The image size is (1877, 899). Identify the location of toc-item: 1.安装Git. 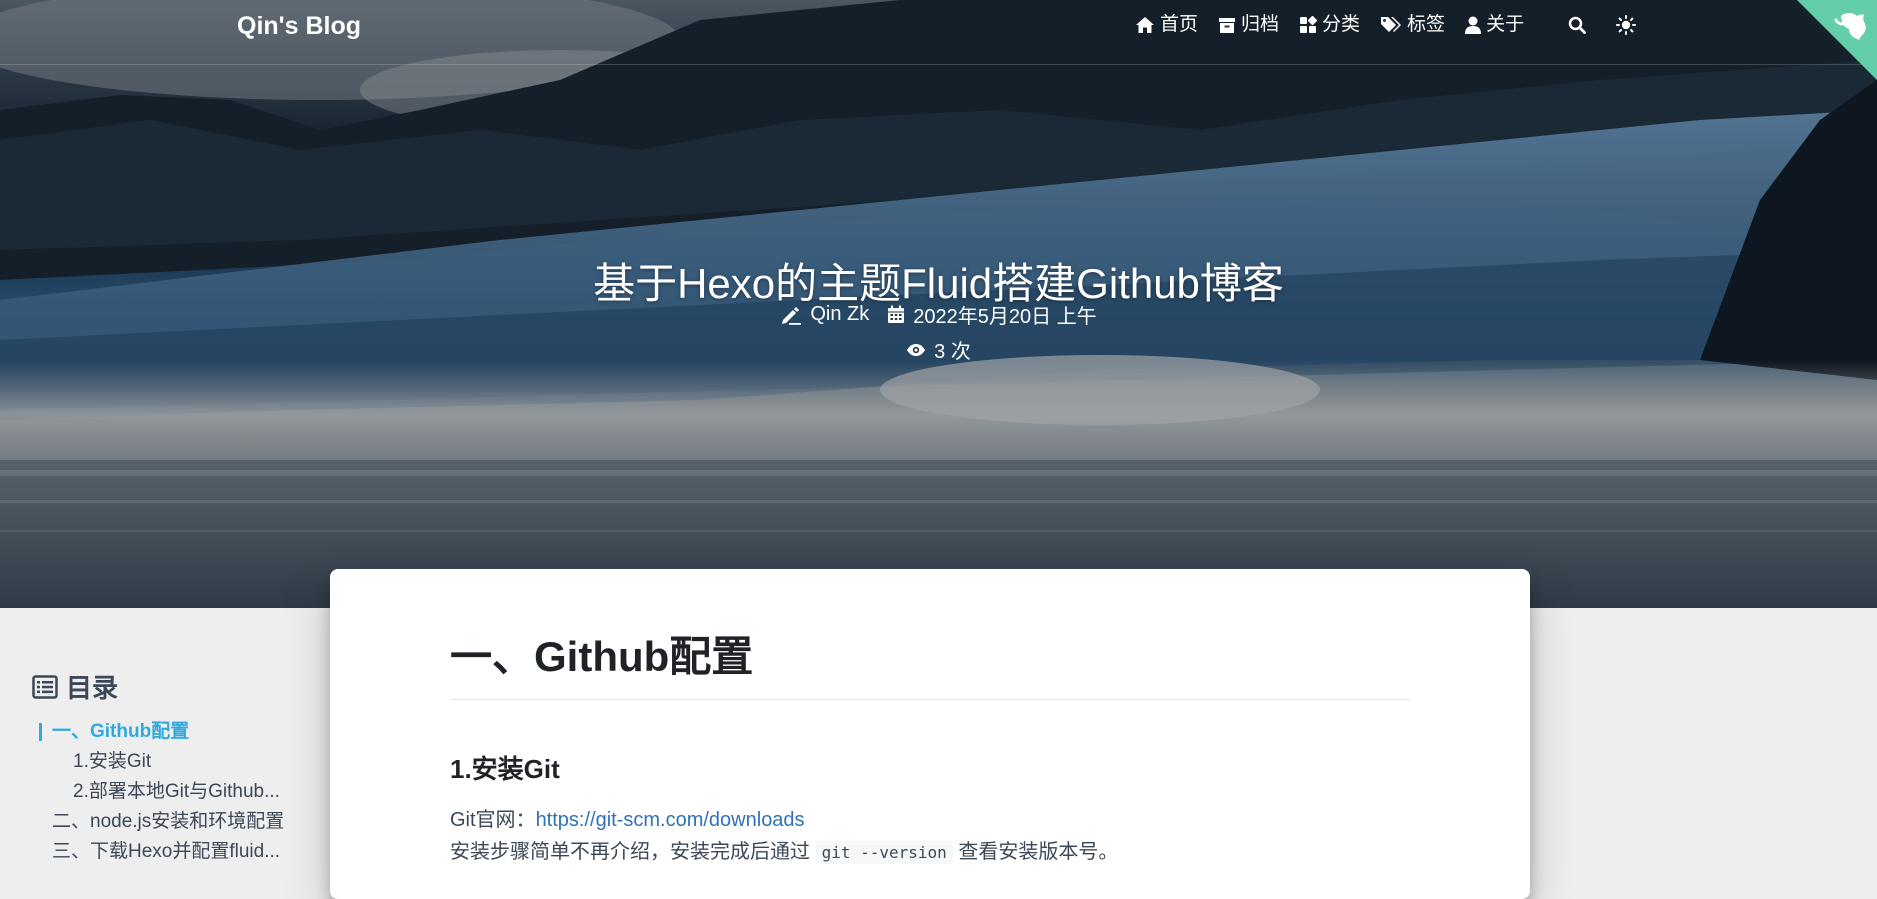
(167, 762).